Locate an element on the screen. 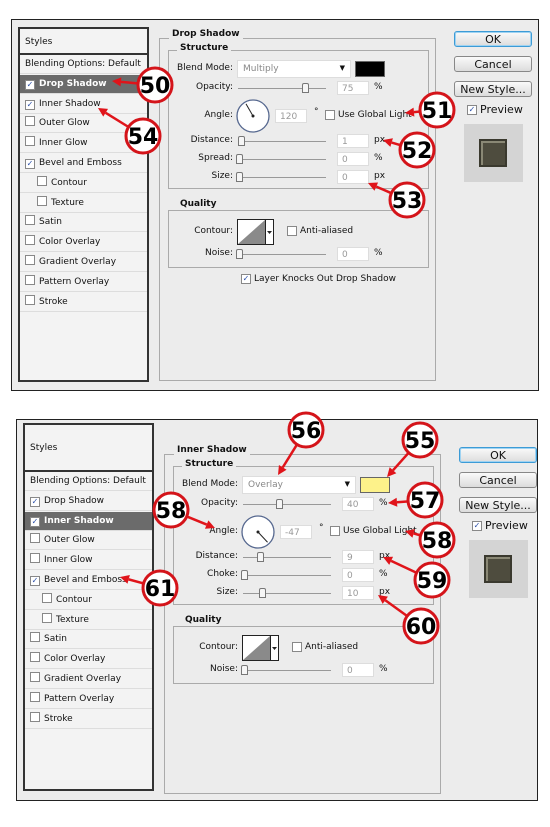  callout-60: 60 is located at coordinates (409, 620).